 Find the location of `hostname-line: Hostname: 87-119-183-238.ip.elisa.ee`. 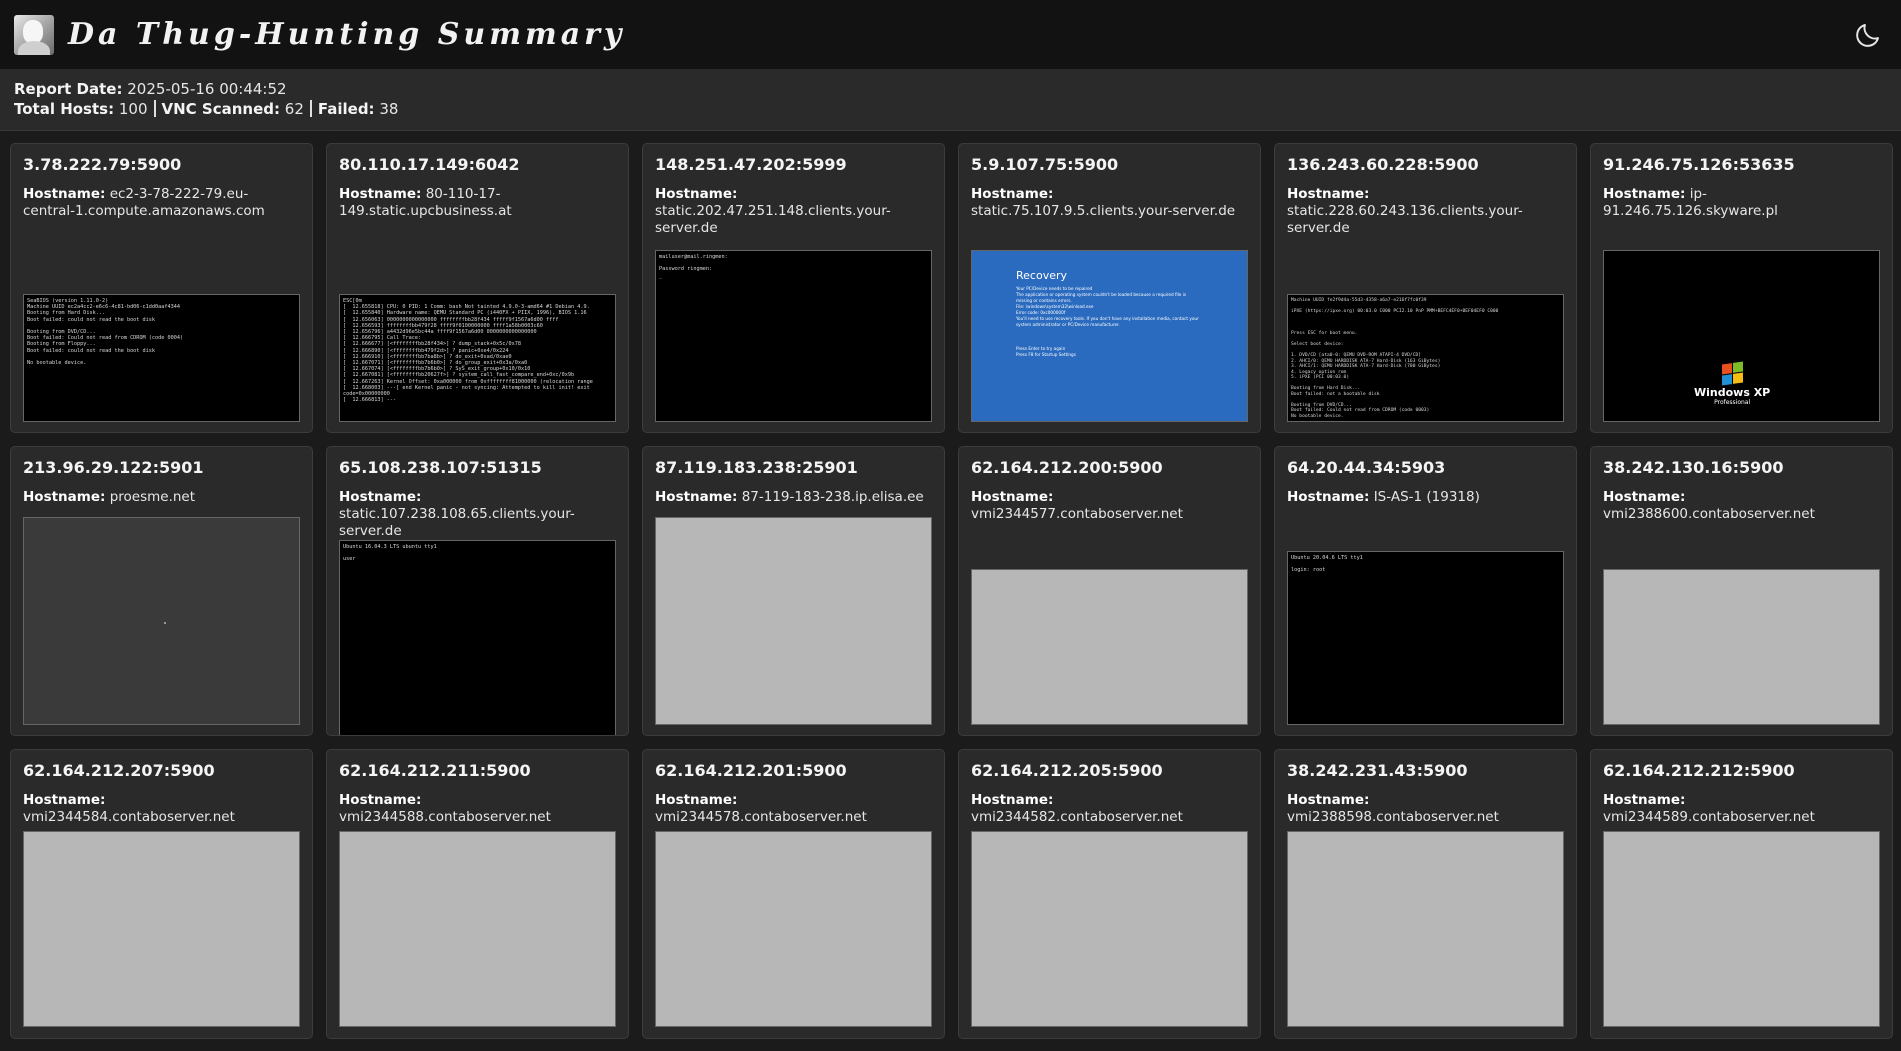

hostname-line: Hostname: 87-119-183-238.ip.elisa.ee is located at coordinates (793, 497).